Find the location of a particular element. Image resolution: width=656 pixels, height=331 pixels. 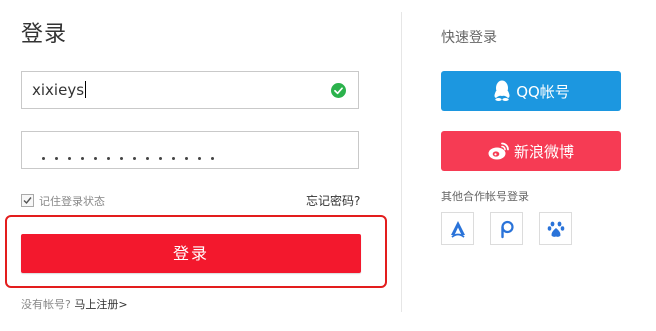

text-caret is located at coordinates (86, 89).